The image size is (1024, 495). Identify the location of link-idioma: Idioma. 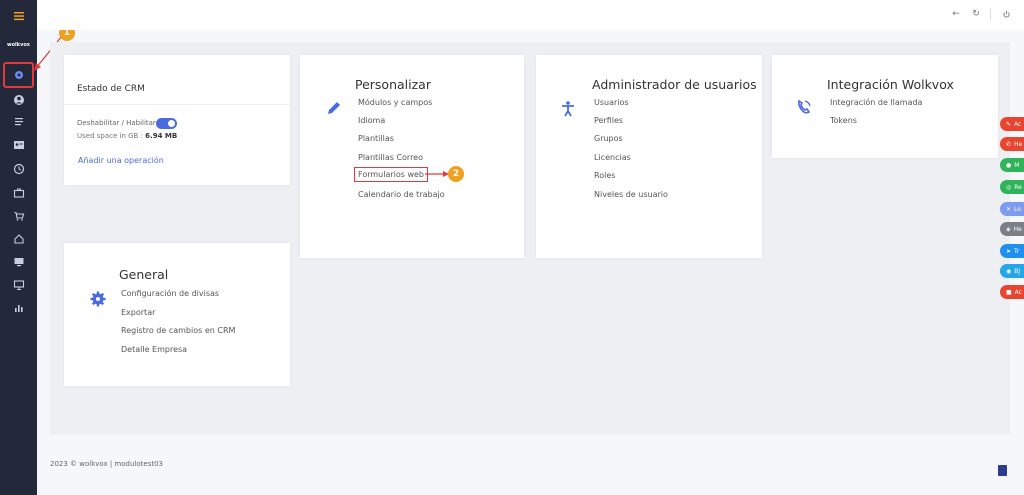
(371, 120).